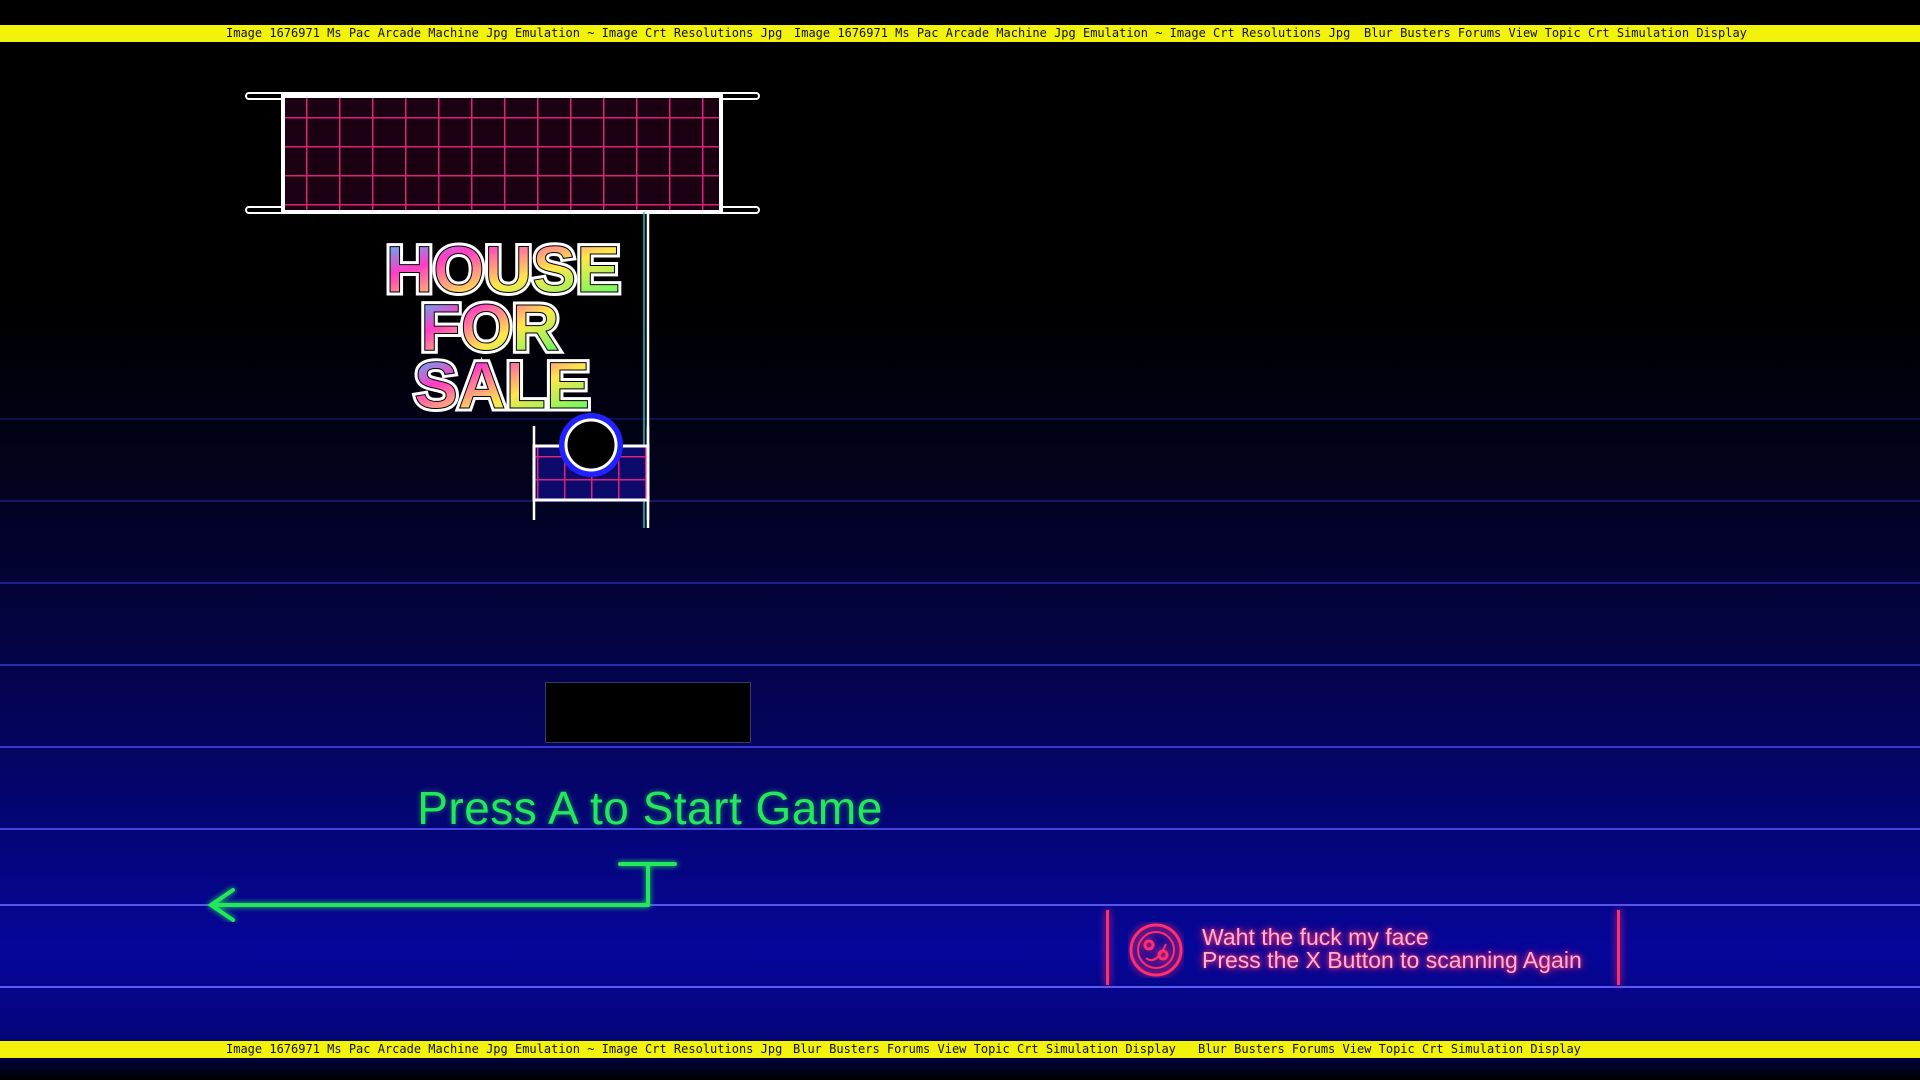 The width and height of the screenshot is (1920, 1080). I want to click on house-for-sale-sign: HOUSE FOR SALE HOUSE FOR SALE, so click(502, 310).